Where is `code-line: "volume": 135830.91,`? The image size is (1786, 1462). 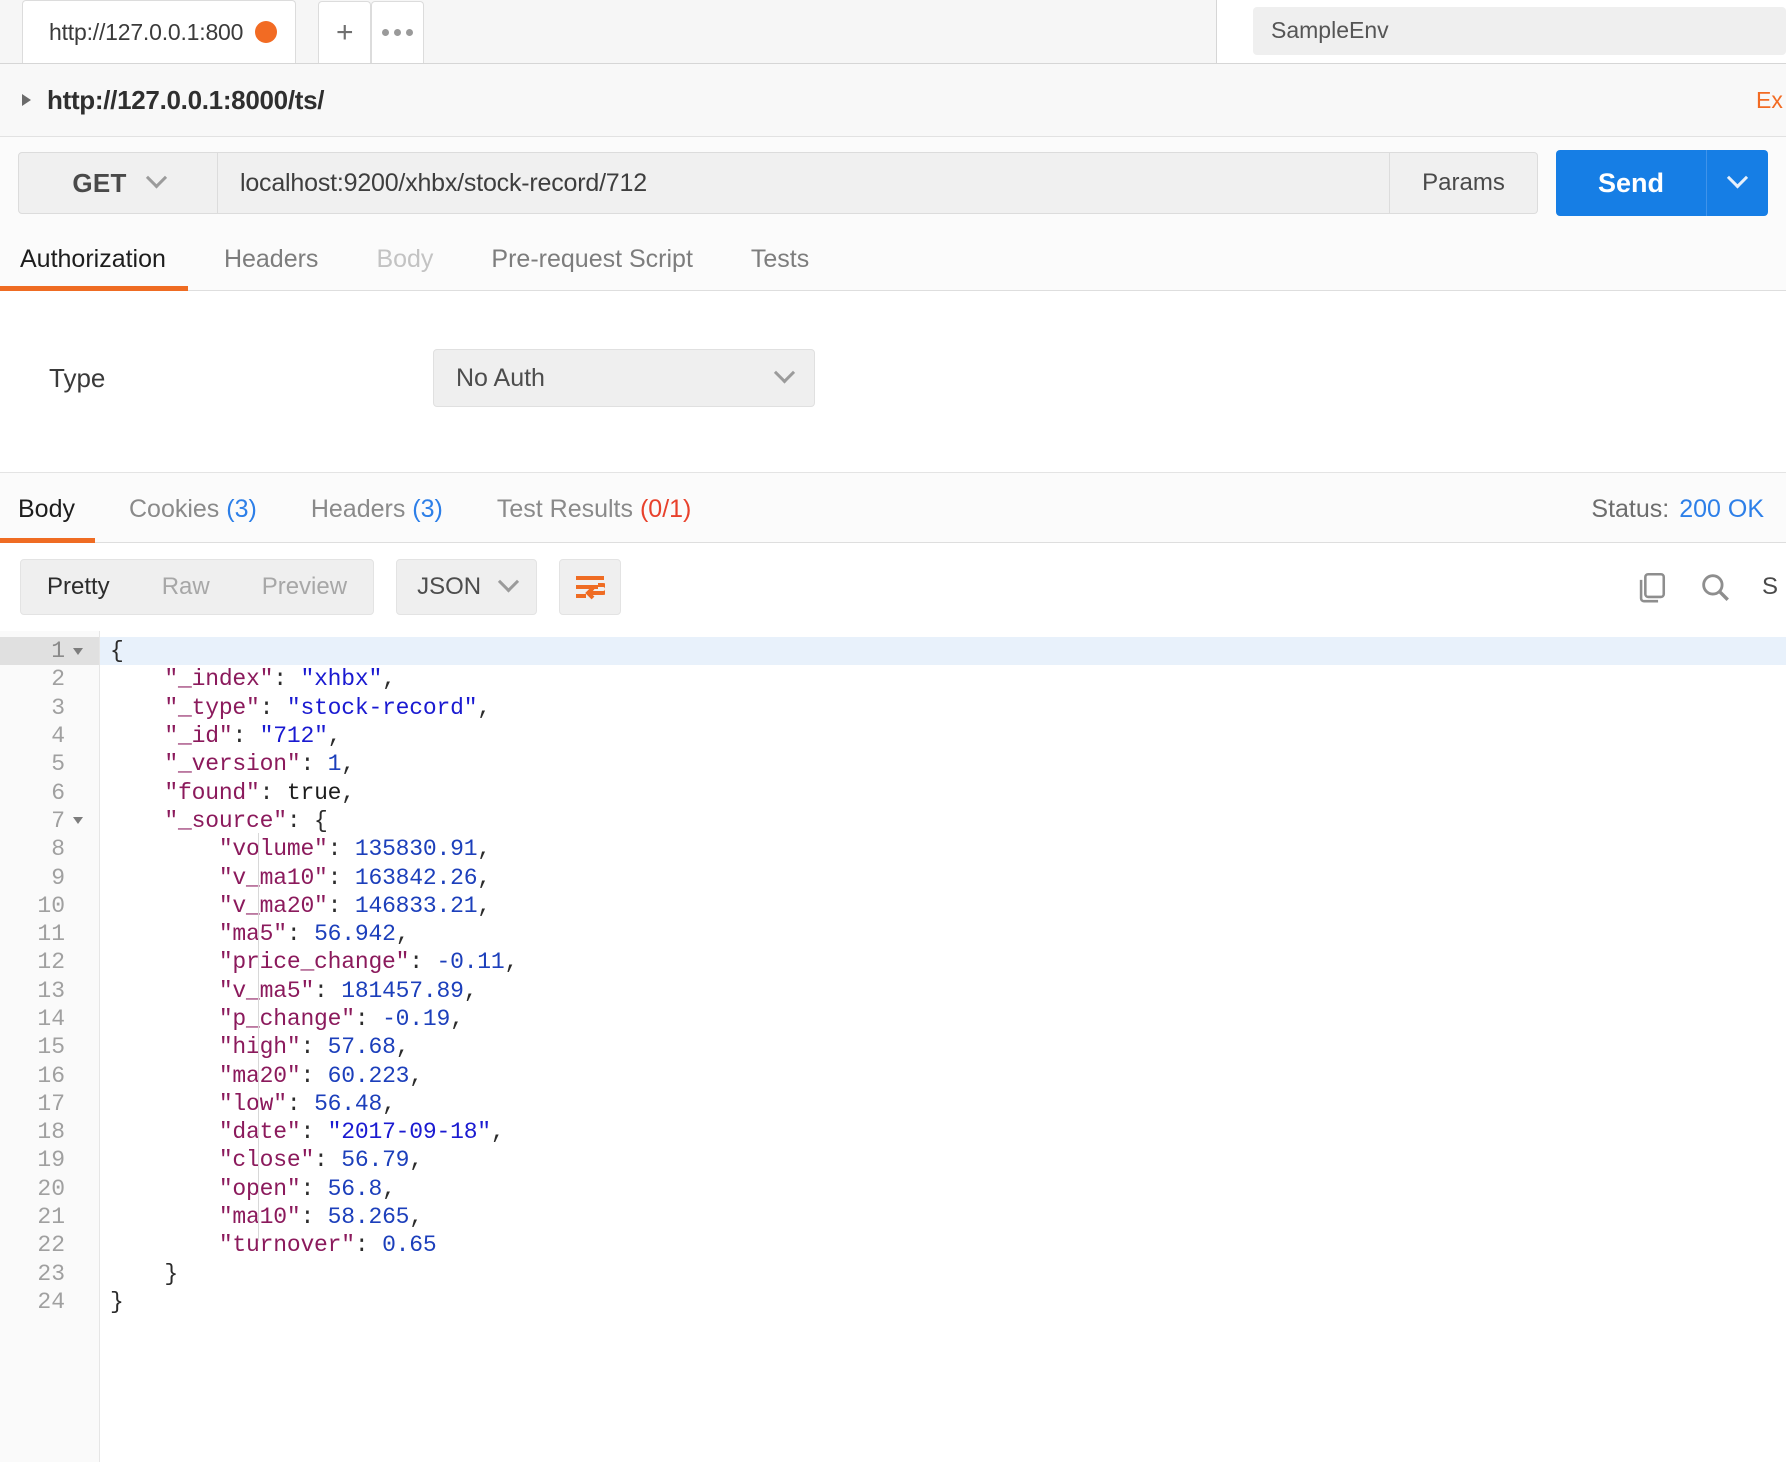
code-line: "volume": 135830.91, is located at coordinates (354, 849).